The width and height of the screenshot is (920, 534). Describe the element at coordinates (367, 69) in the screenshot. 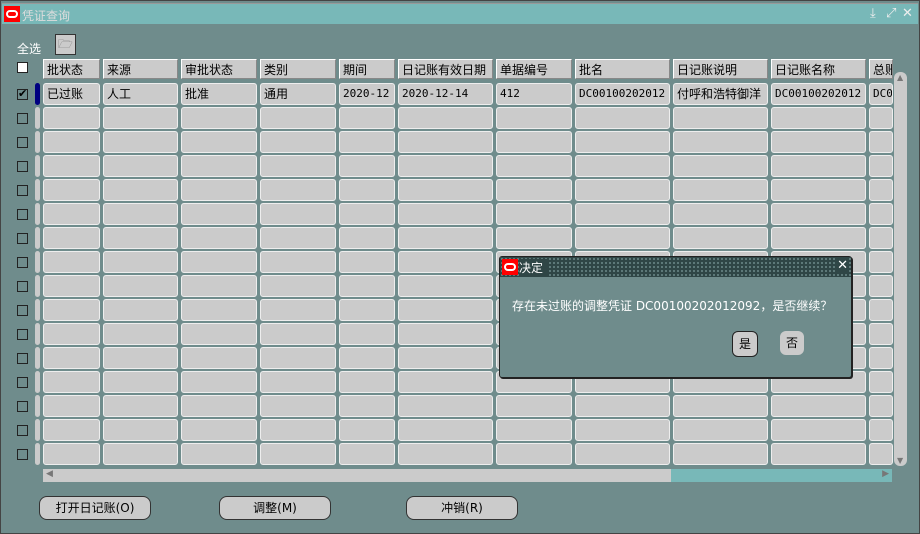

I see `column-header: 期间` at that location.